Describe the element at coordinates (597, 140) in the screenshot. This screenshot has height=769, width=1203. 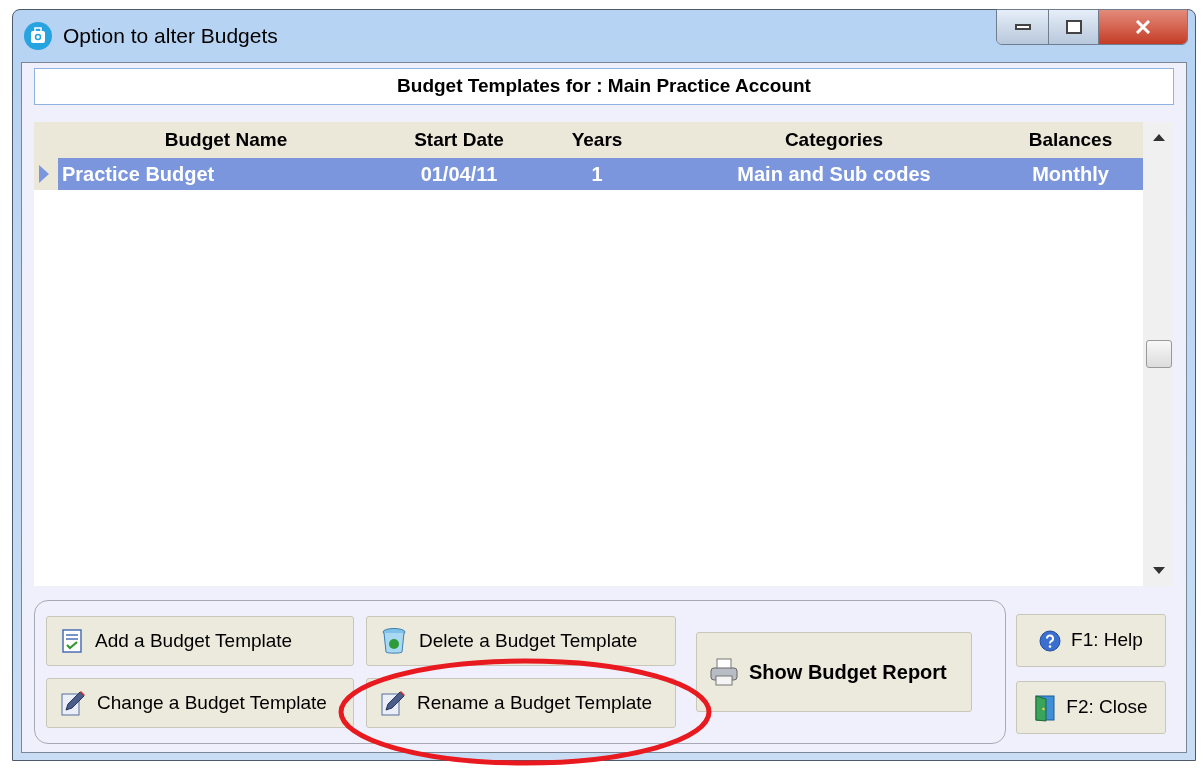
I see `column-header: Years` at that location.